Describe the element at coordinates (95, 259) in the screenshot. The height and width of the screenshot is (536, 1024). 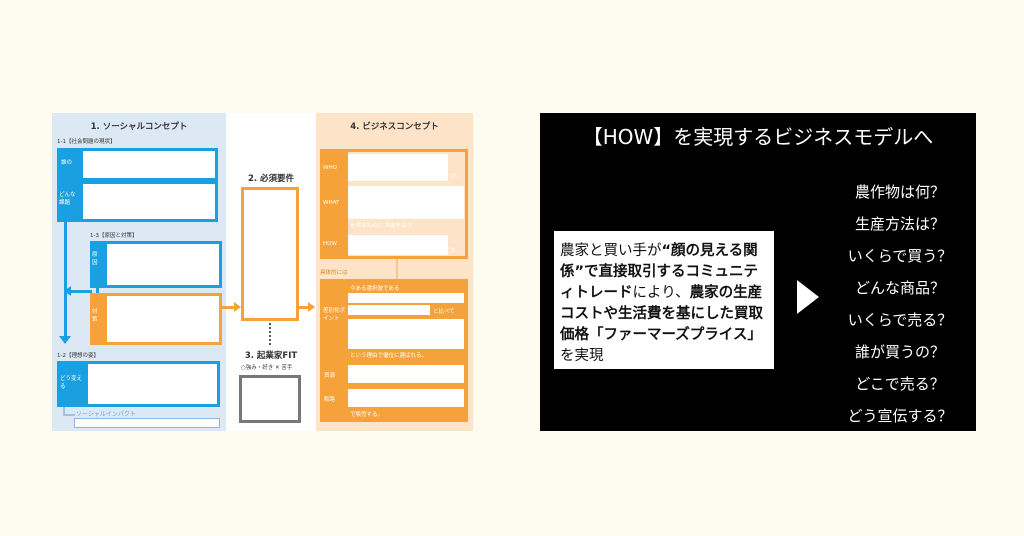
I see `cause-label: 原因` at that location.